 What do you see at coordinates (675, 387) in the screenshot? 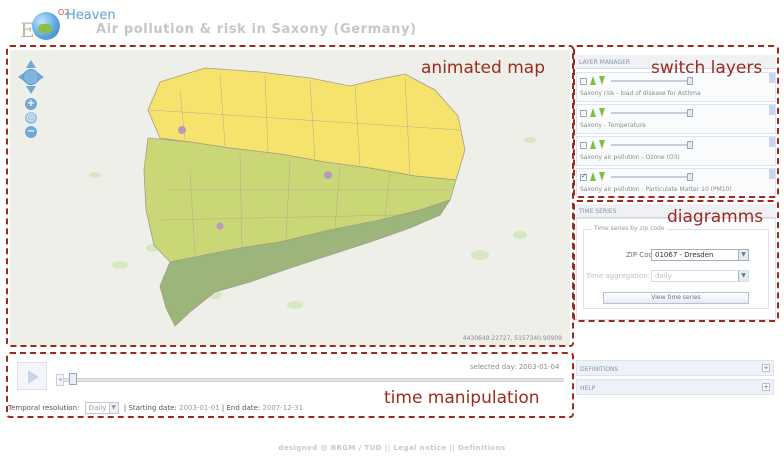
I see `help-panel-header: HELP +` at bounding box center [675, 387].